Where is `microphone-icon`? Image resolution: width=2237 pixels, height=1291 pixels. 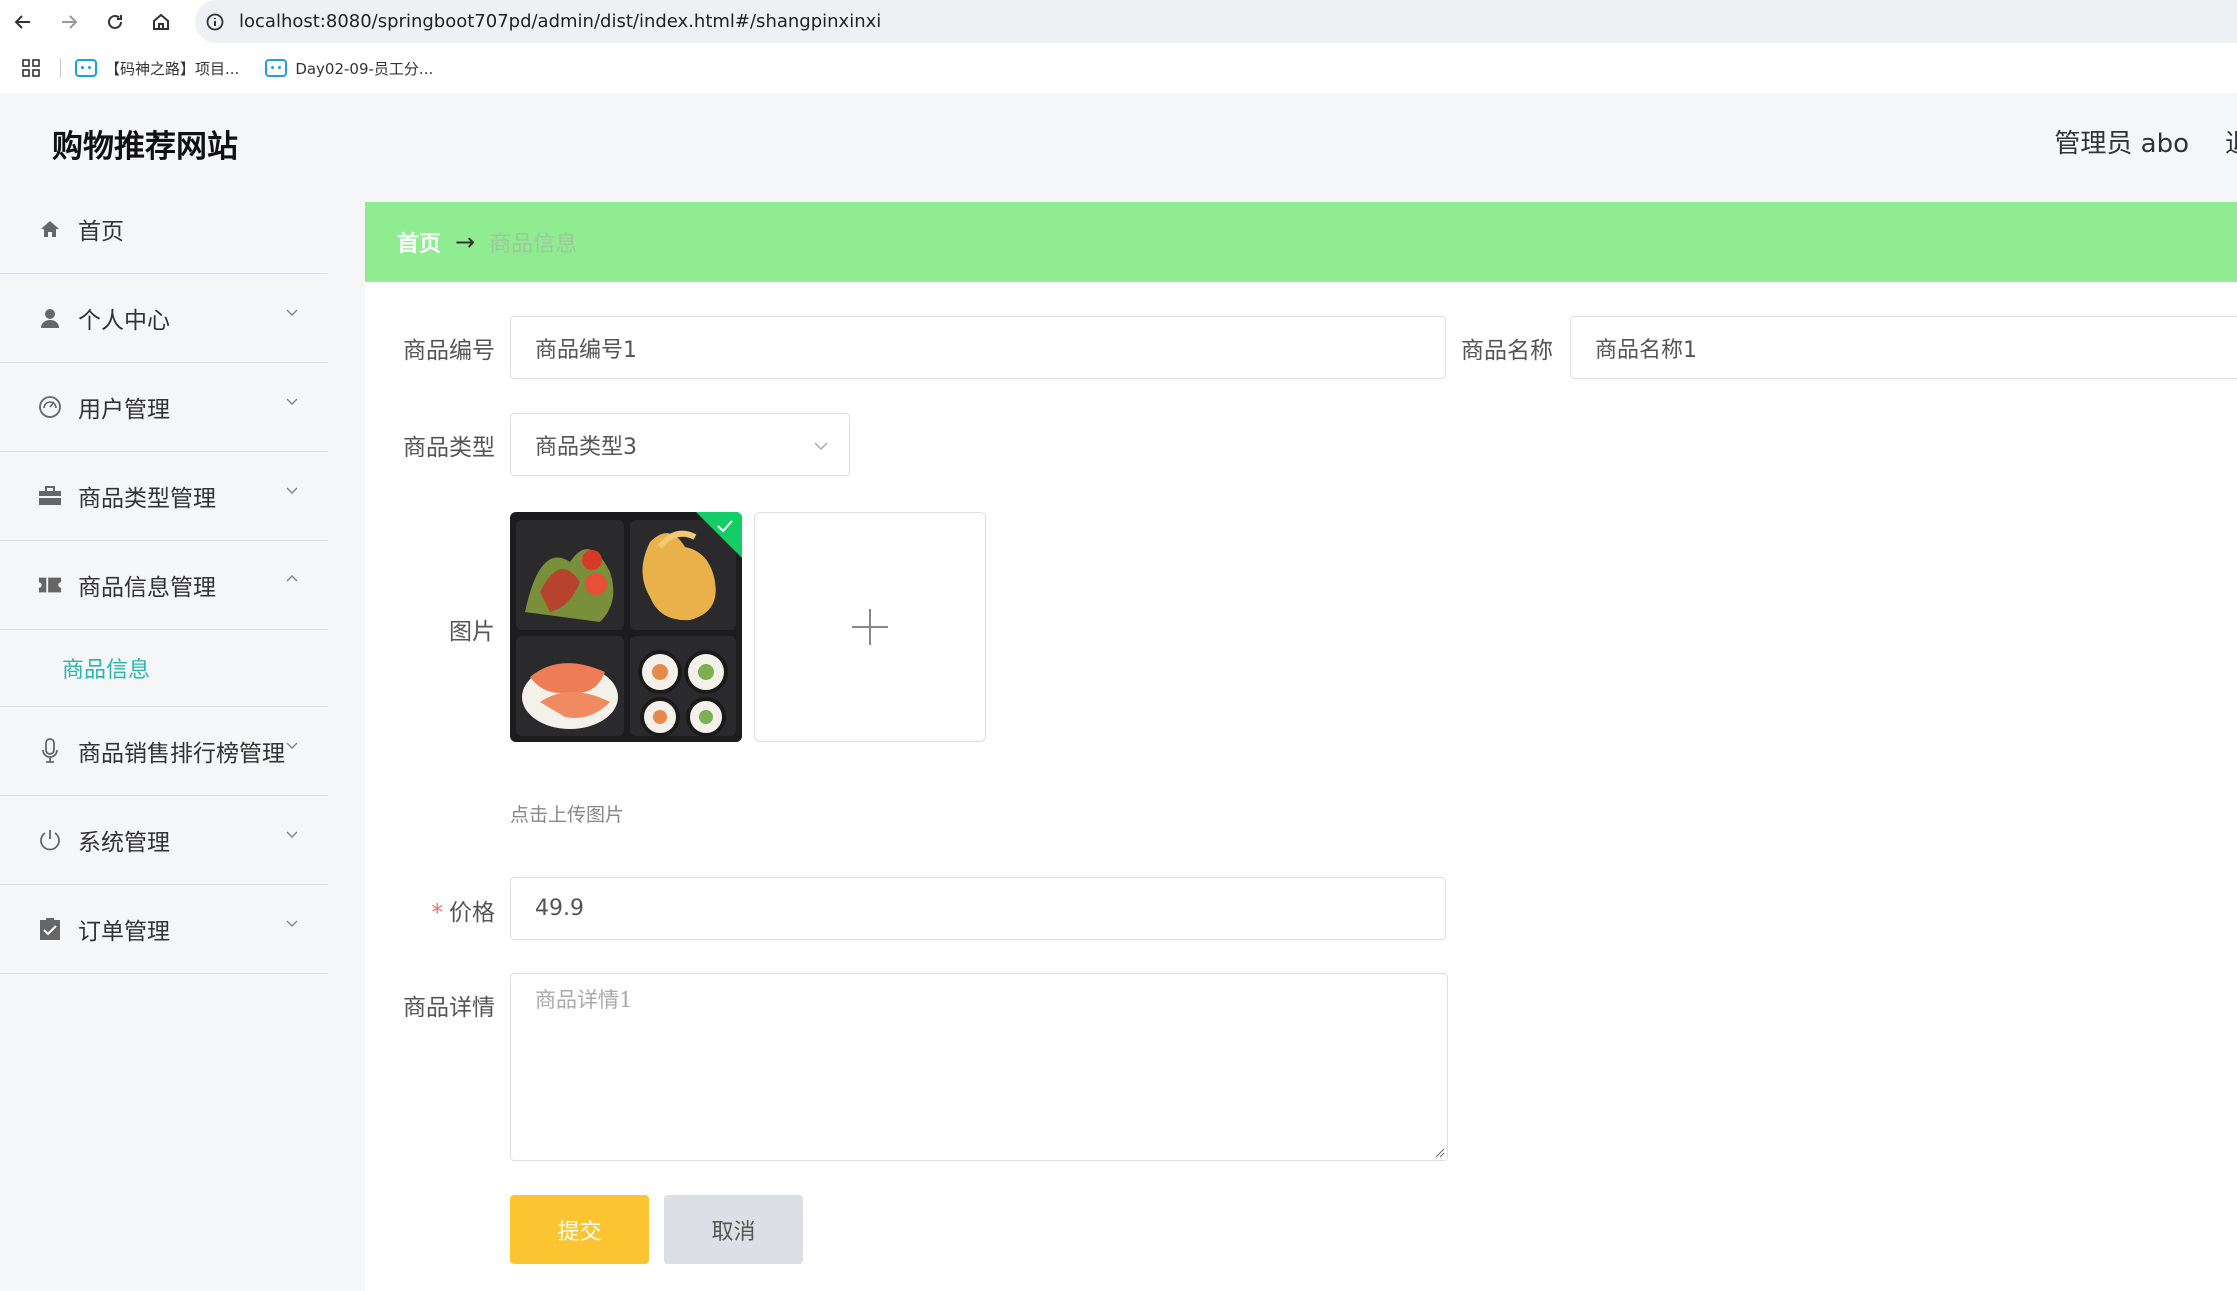 microphone-icon is located at coordinates (50, 750).